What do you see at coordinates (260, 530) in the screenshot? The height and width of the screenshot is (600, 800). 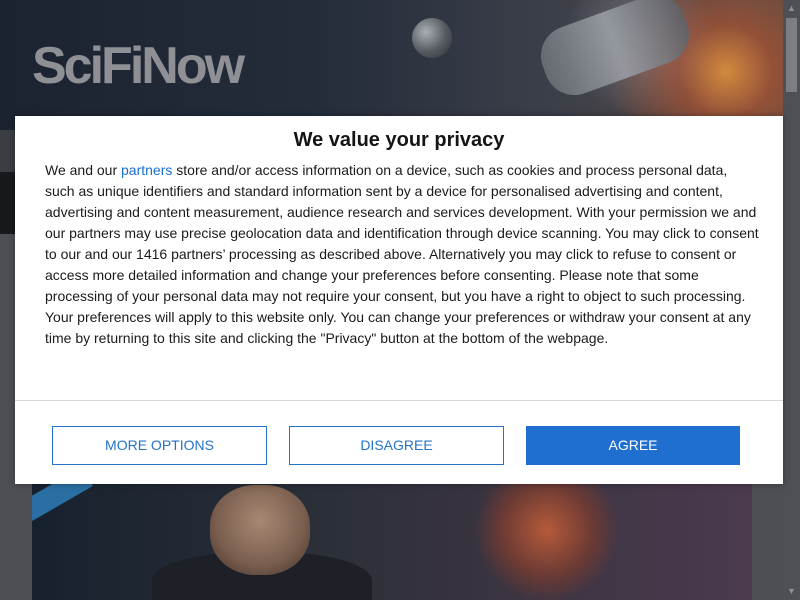 I see `person-artwork-head` at bounding box center [260, 530].